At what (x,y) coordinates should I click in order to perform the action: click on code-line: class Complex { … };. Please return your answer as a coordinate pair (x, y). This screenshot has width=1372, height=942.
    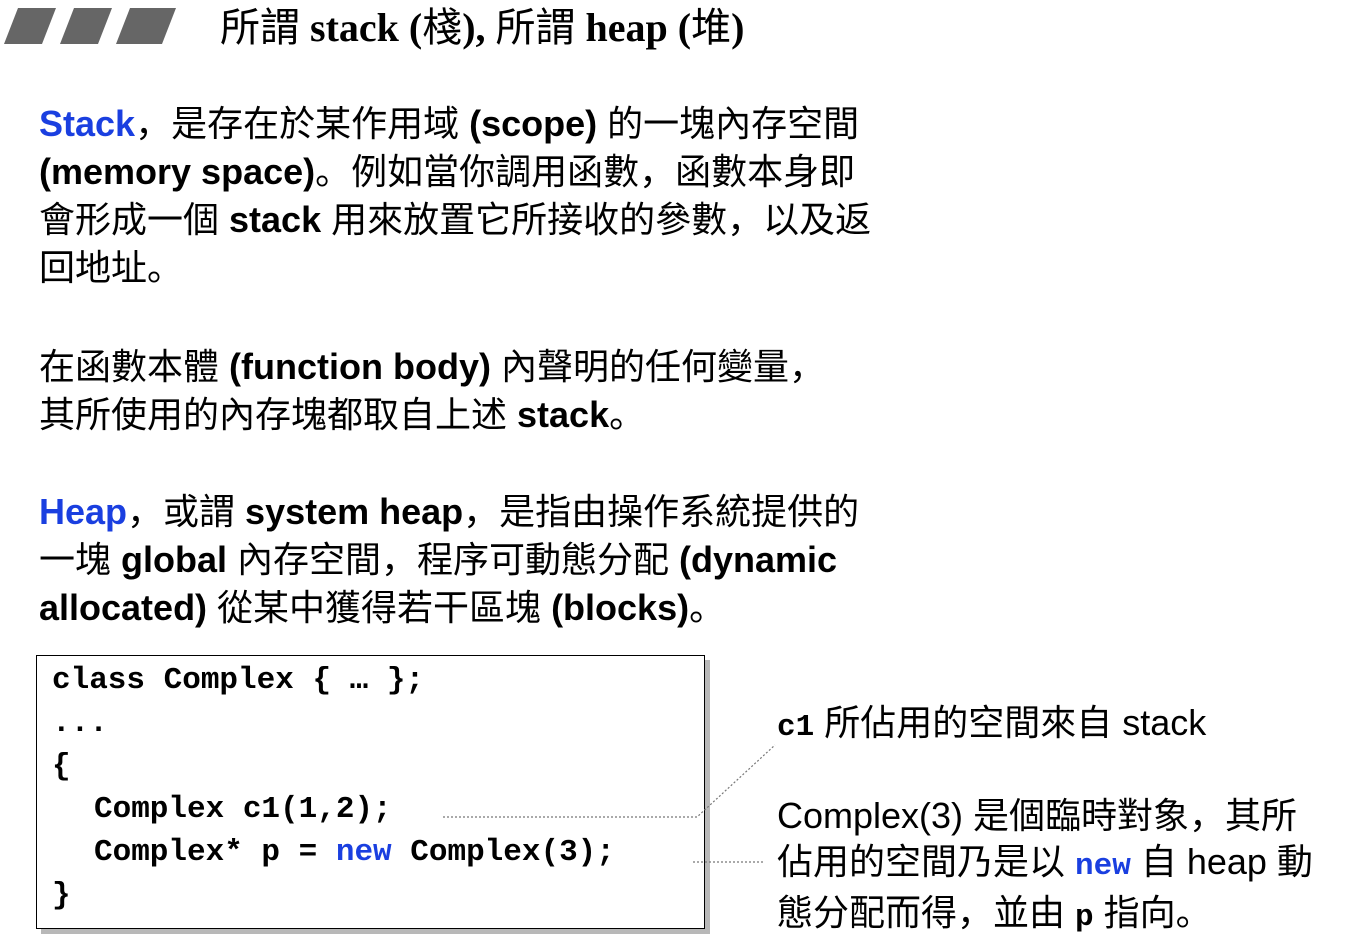
    Looking at the image, I should click on (238, 680).